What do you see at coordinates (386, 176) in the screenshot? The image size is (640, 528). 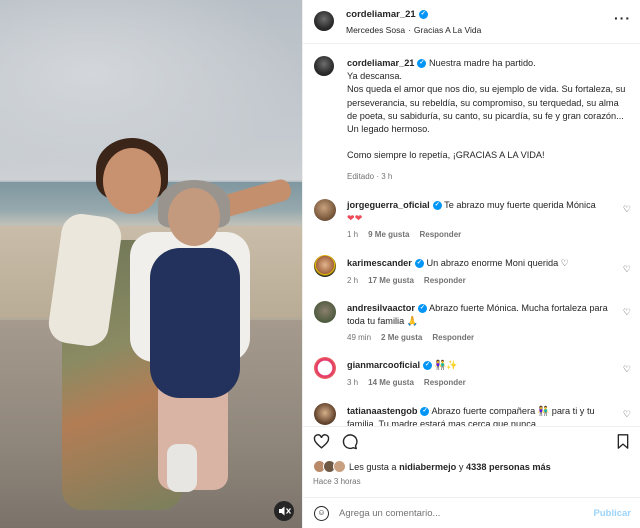 I see `caption-time: 3 h` at bounding box center [386, 176].